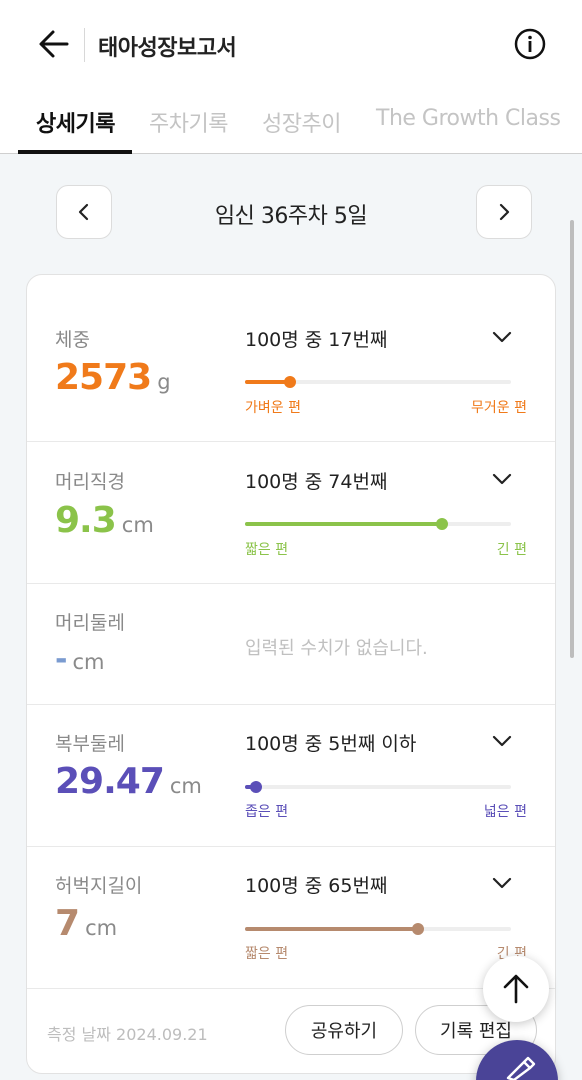 This screenshot has height=1080, width=582. Describe the element at coordinates (84, 45) in the screenshot. I see `header-divider` at that location.